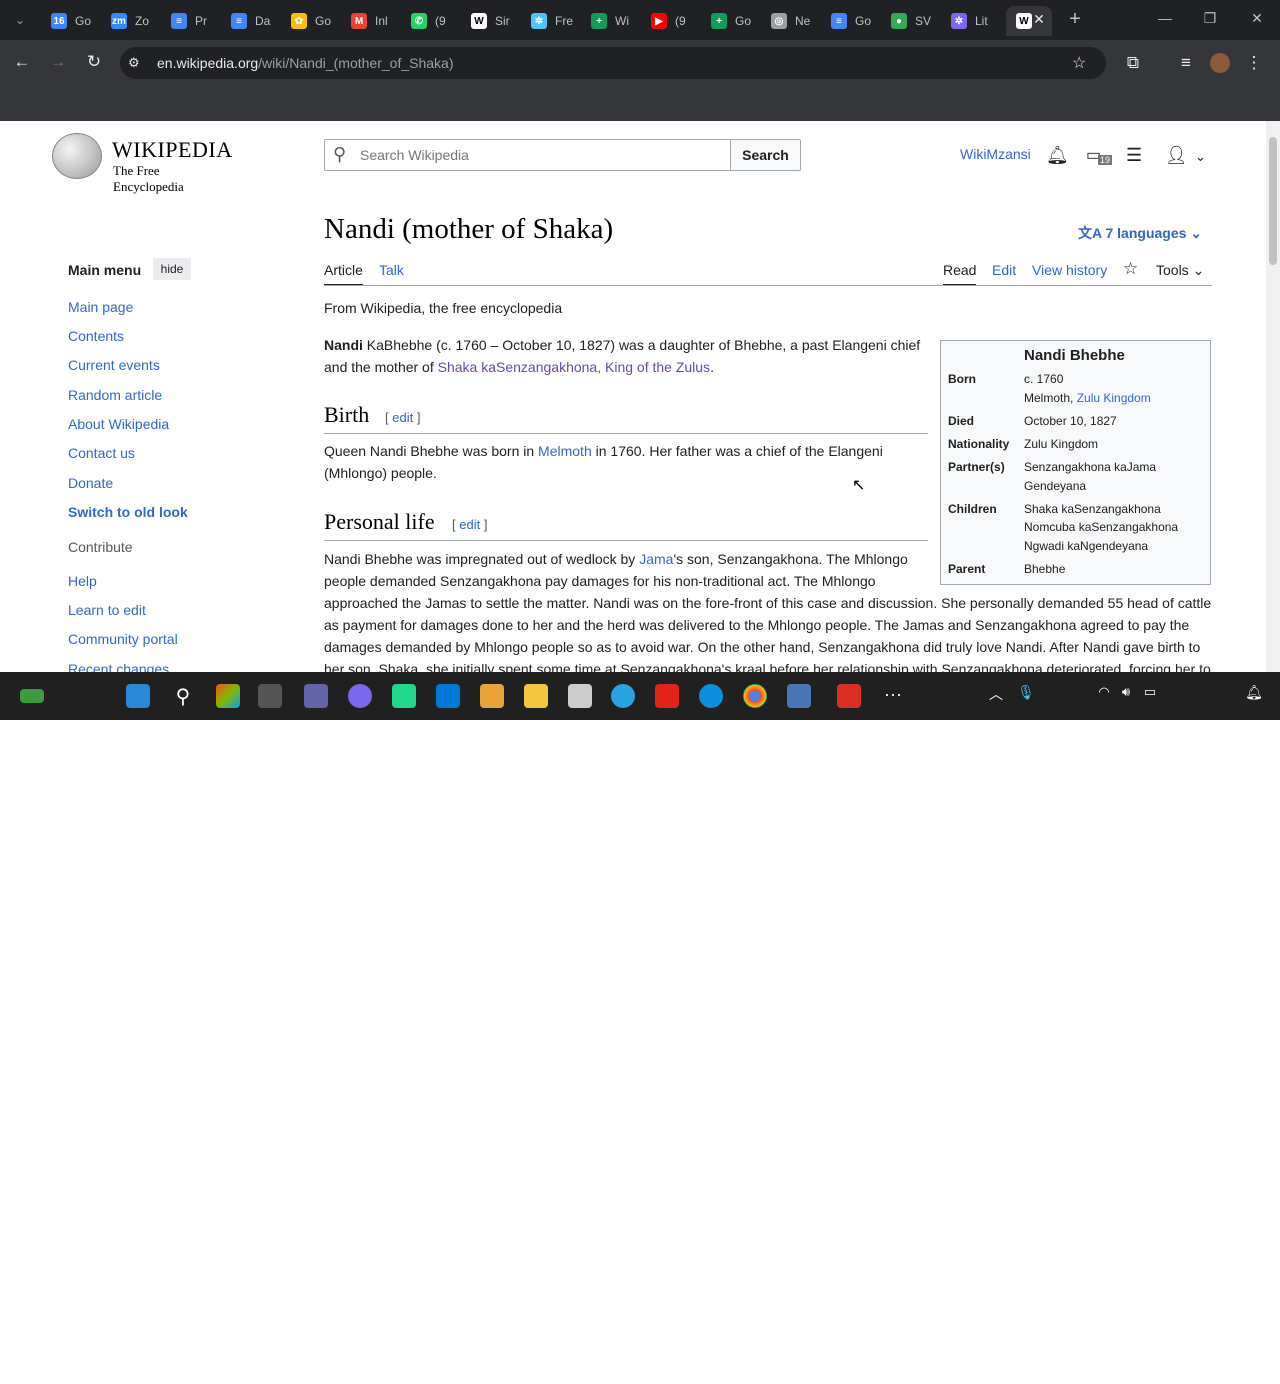  Describe the element at coordinates (1126, 696) in the screenshot. I see `volume-icon: 🔊︎` at that location.